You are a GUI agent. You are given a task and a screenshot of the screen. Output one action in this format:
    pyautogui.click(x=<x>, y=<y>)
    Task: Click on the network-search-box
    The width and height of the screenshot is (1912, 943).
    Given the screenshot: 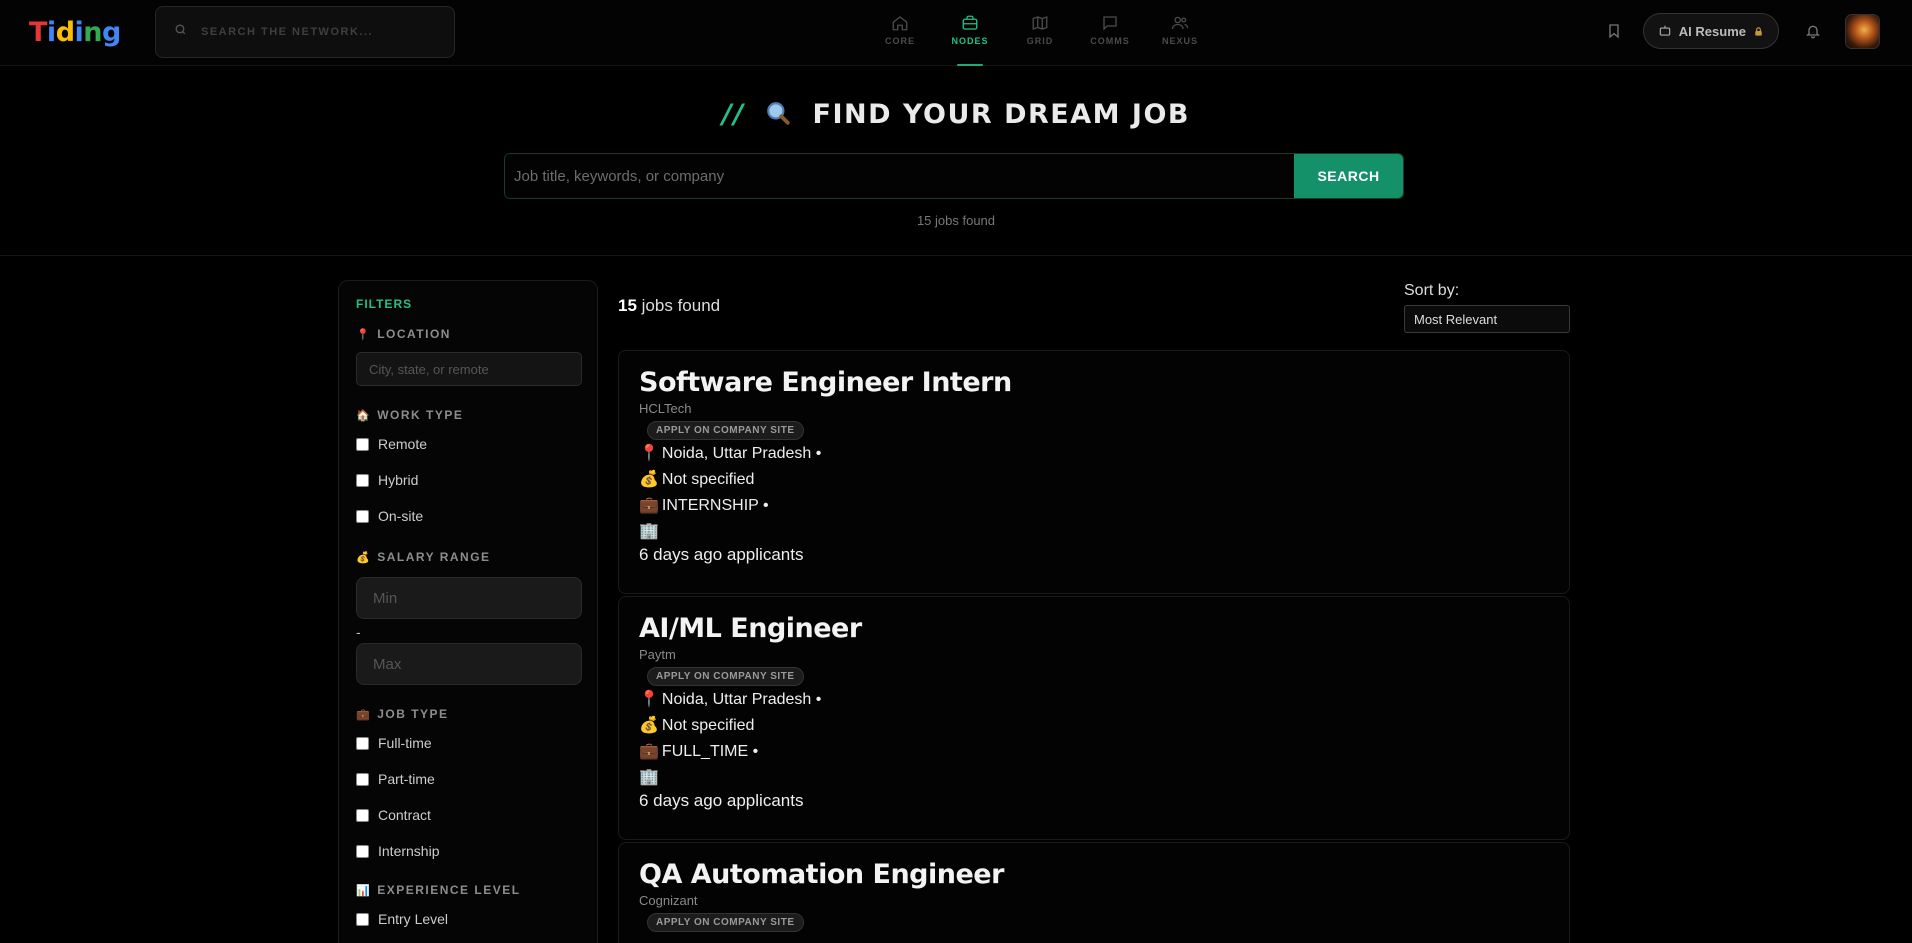 What is the action you would take?
    pyautogui.click(x=305, y=32)
    